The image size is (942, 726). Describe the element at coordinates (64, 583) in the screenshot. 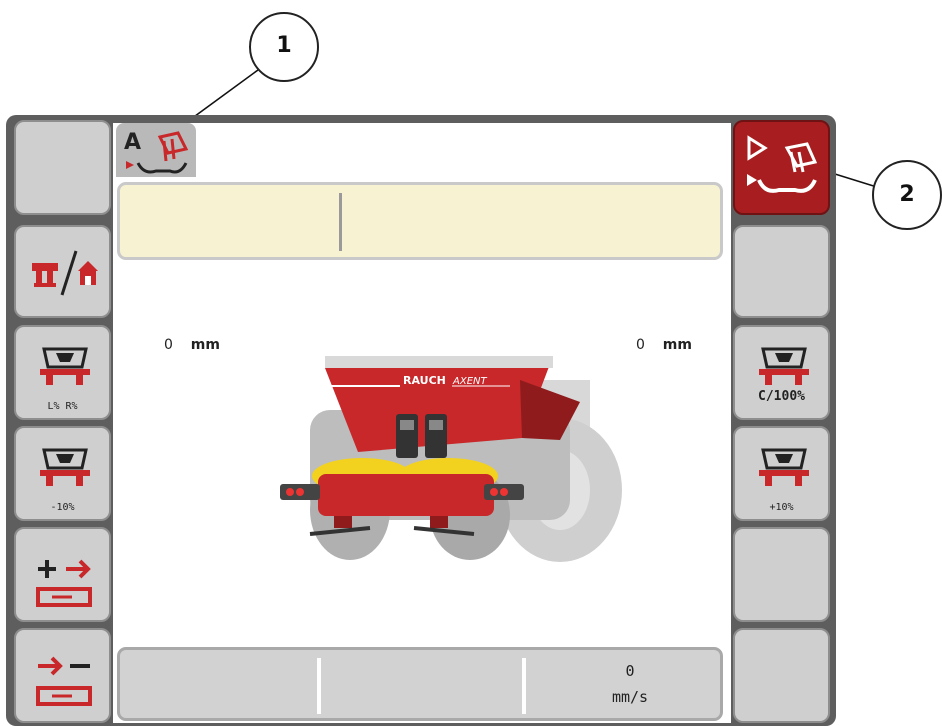

I see `plus-arrow-section-icon` at that location.